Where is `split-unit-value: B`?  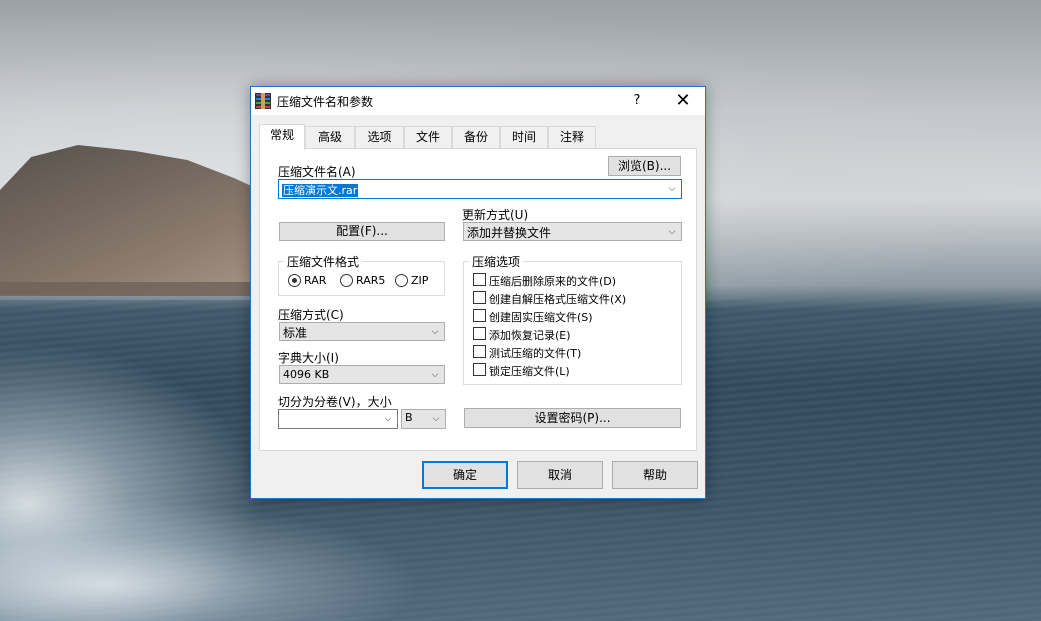 split-unit-value: B is located at coordinates (409, 417).